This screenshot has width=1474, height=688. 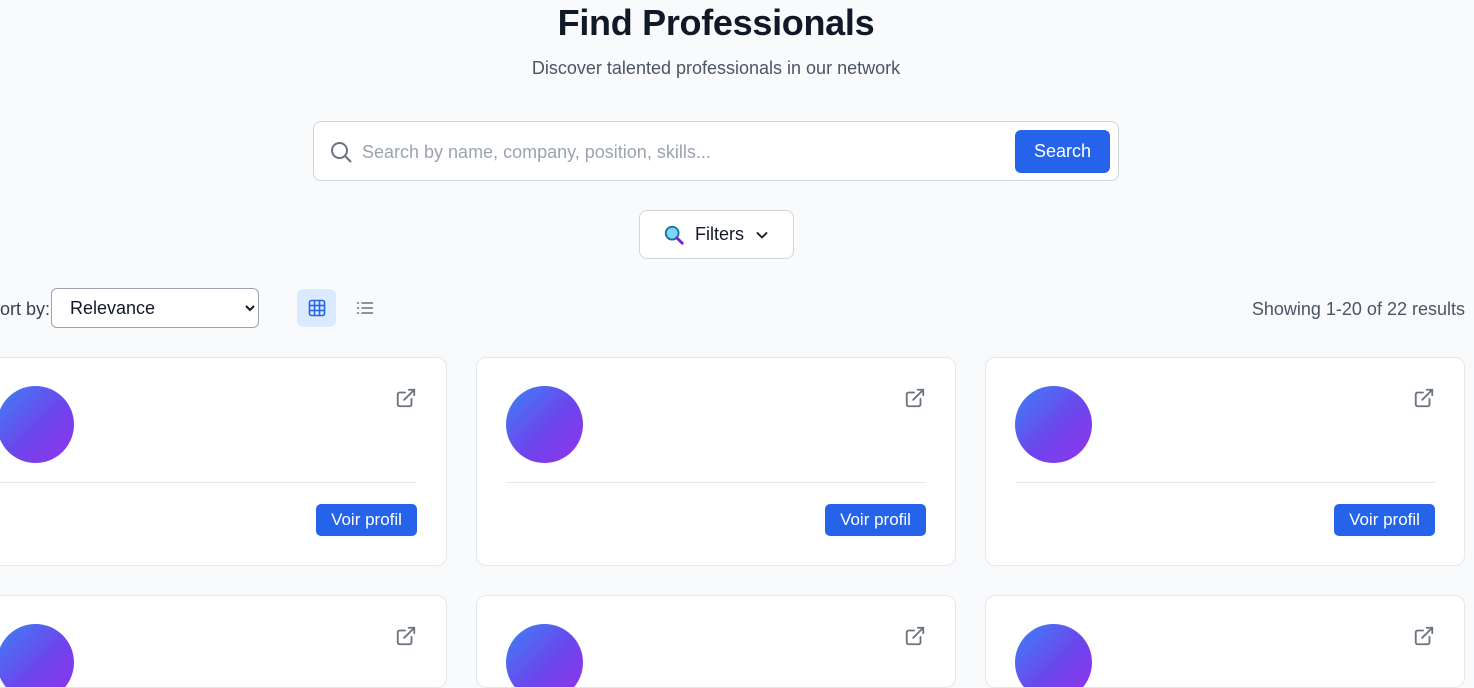 What do you see at coordinates (25, 309) in the screenshot?
I see `sort-label: Sort by:` at bounding box center [25, 309].